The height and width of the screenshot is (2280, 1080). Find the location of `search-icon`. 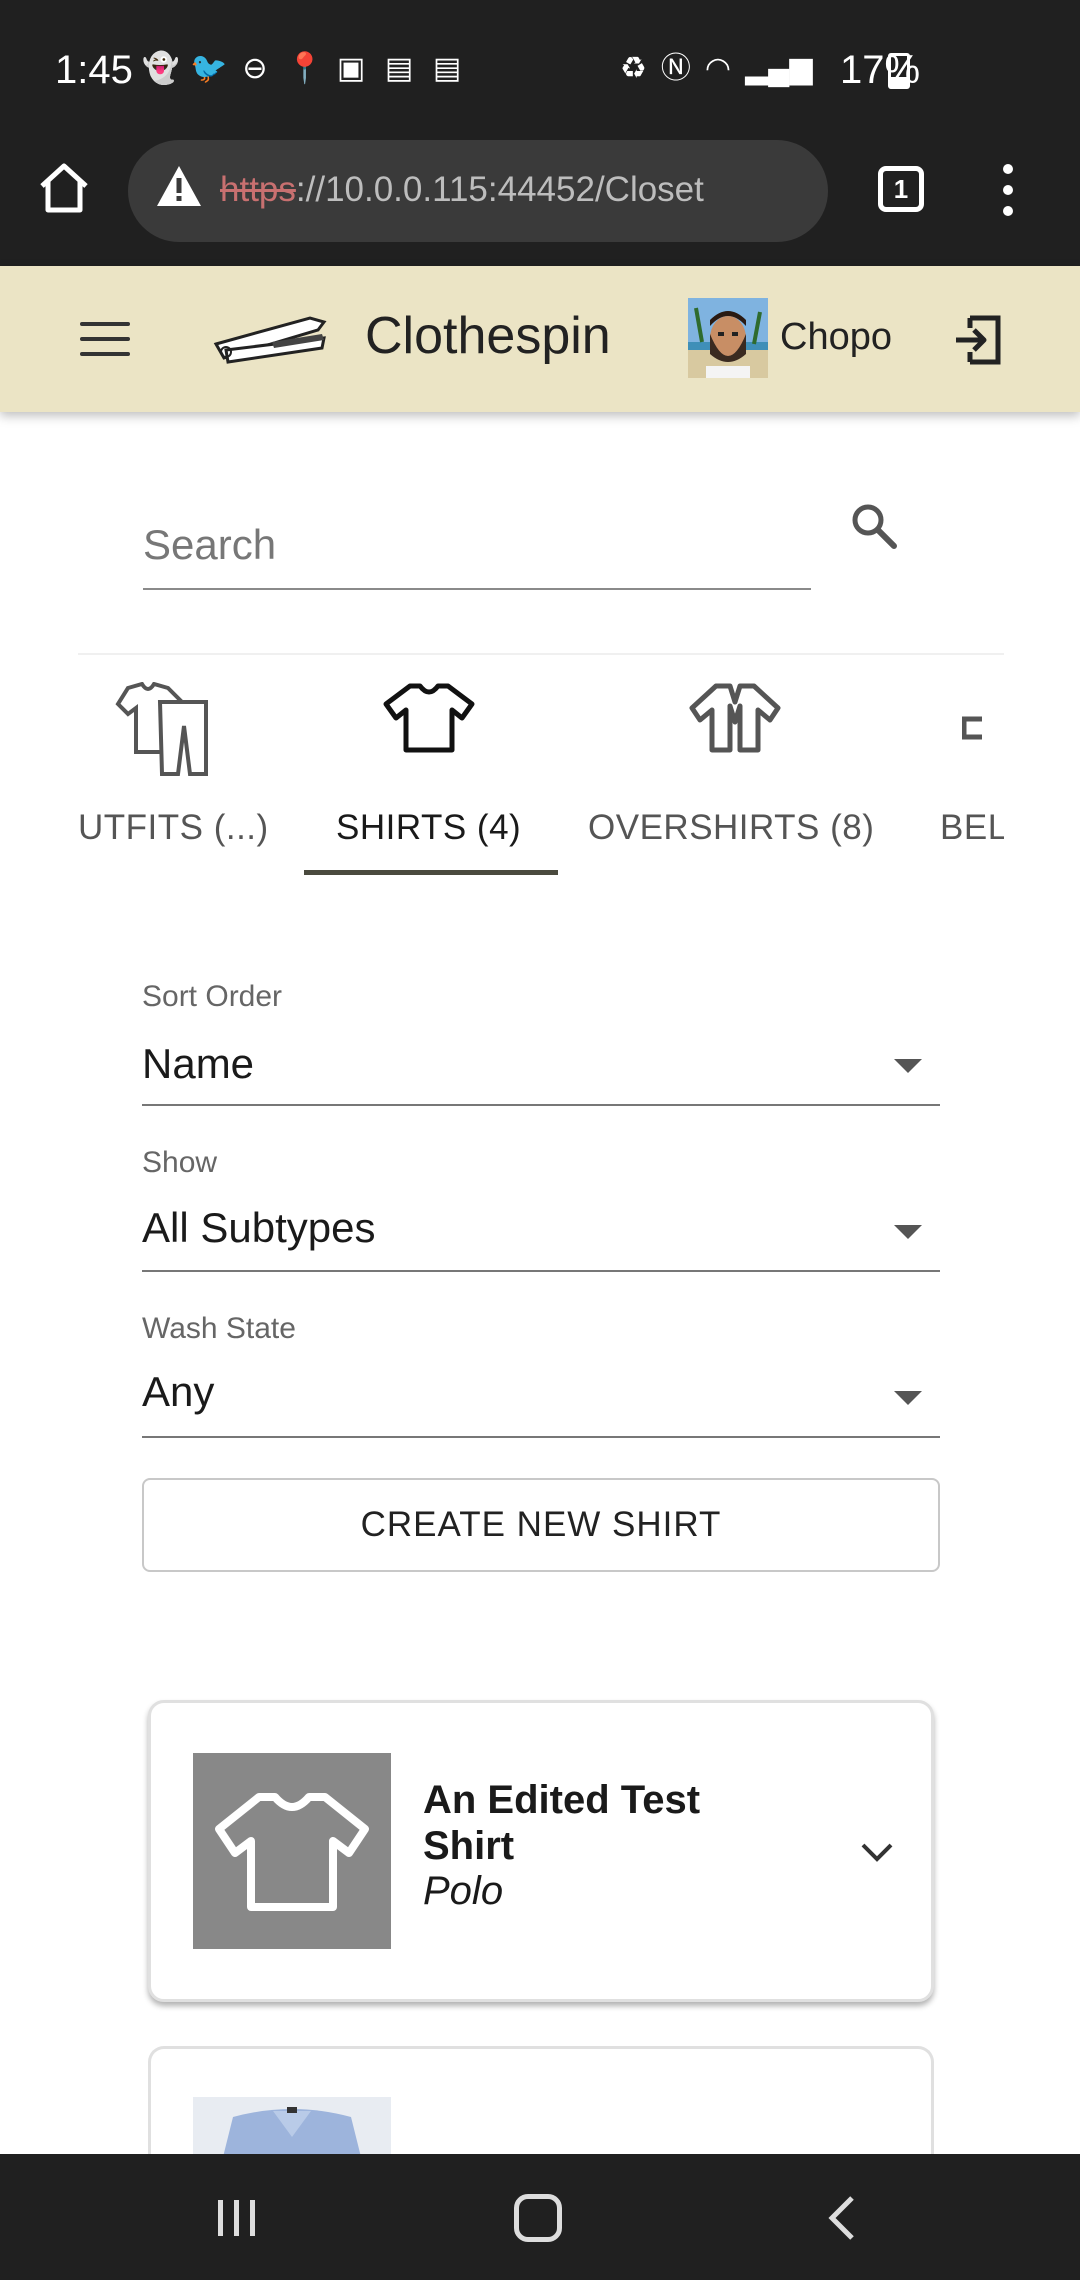

search-icon is located at coordinates (874, 526).